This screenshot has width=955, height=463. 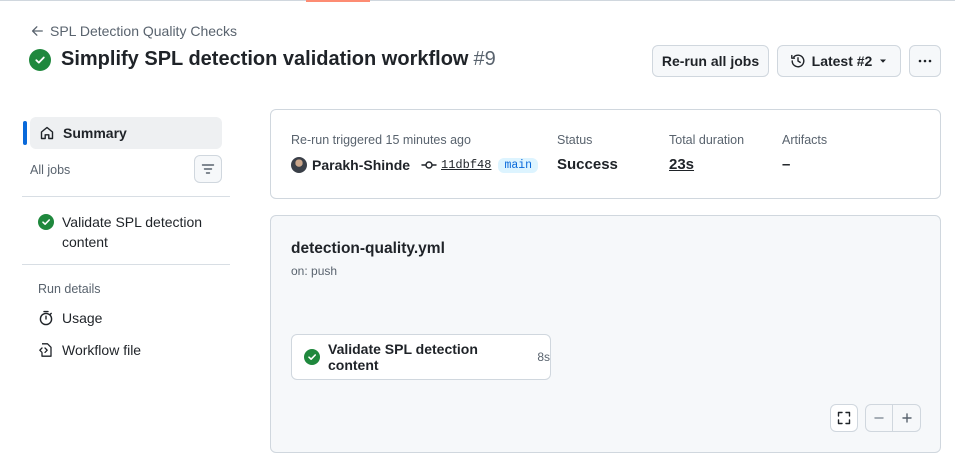 I want to click on back-link-label: SPL Detection Quality Checks, so click(x=144, y=31).